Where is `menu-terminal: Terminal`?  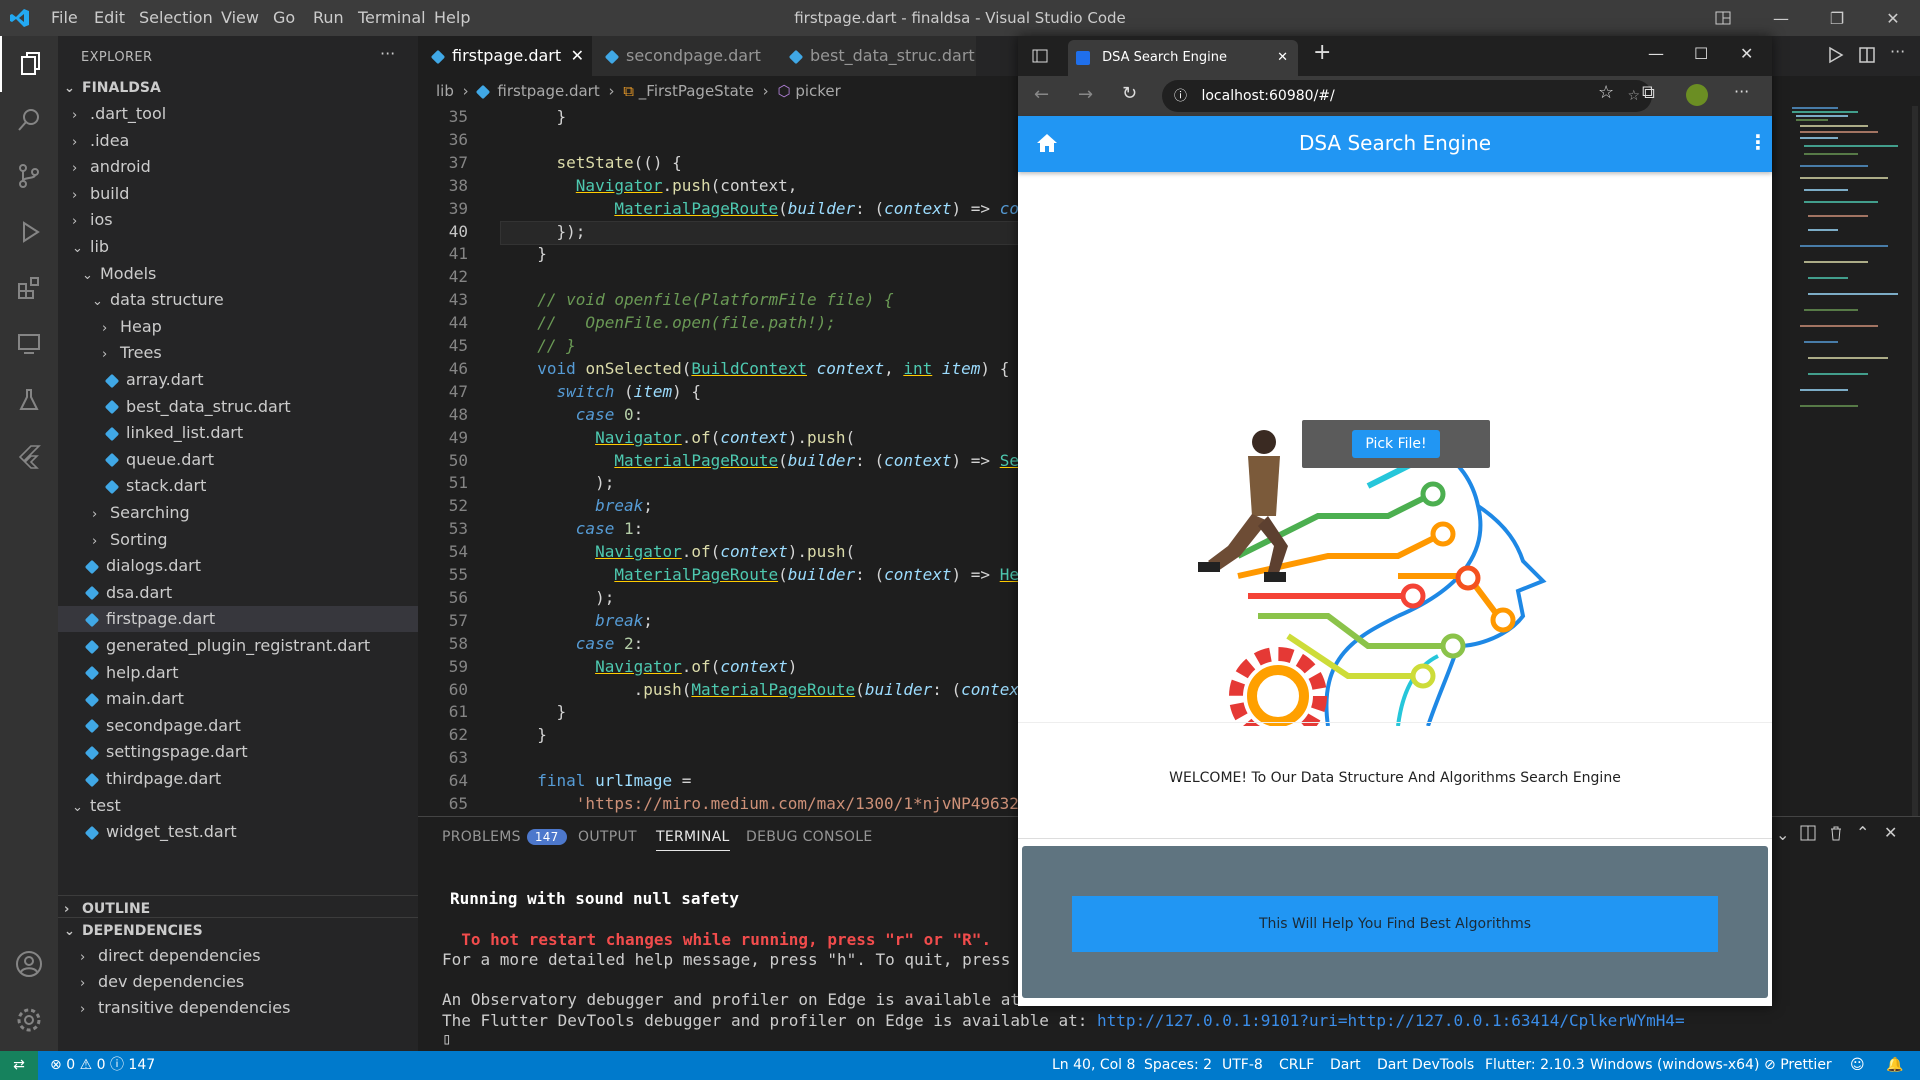 menu-terminal: Terminal is located at coordinates (392, 18).